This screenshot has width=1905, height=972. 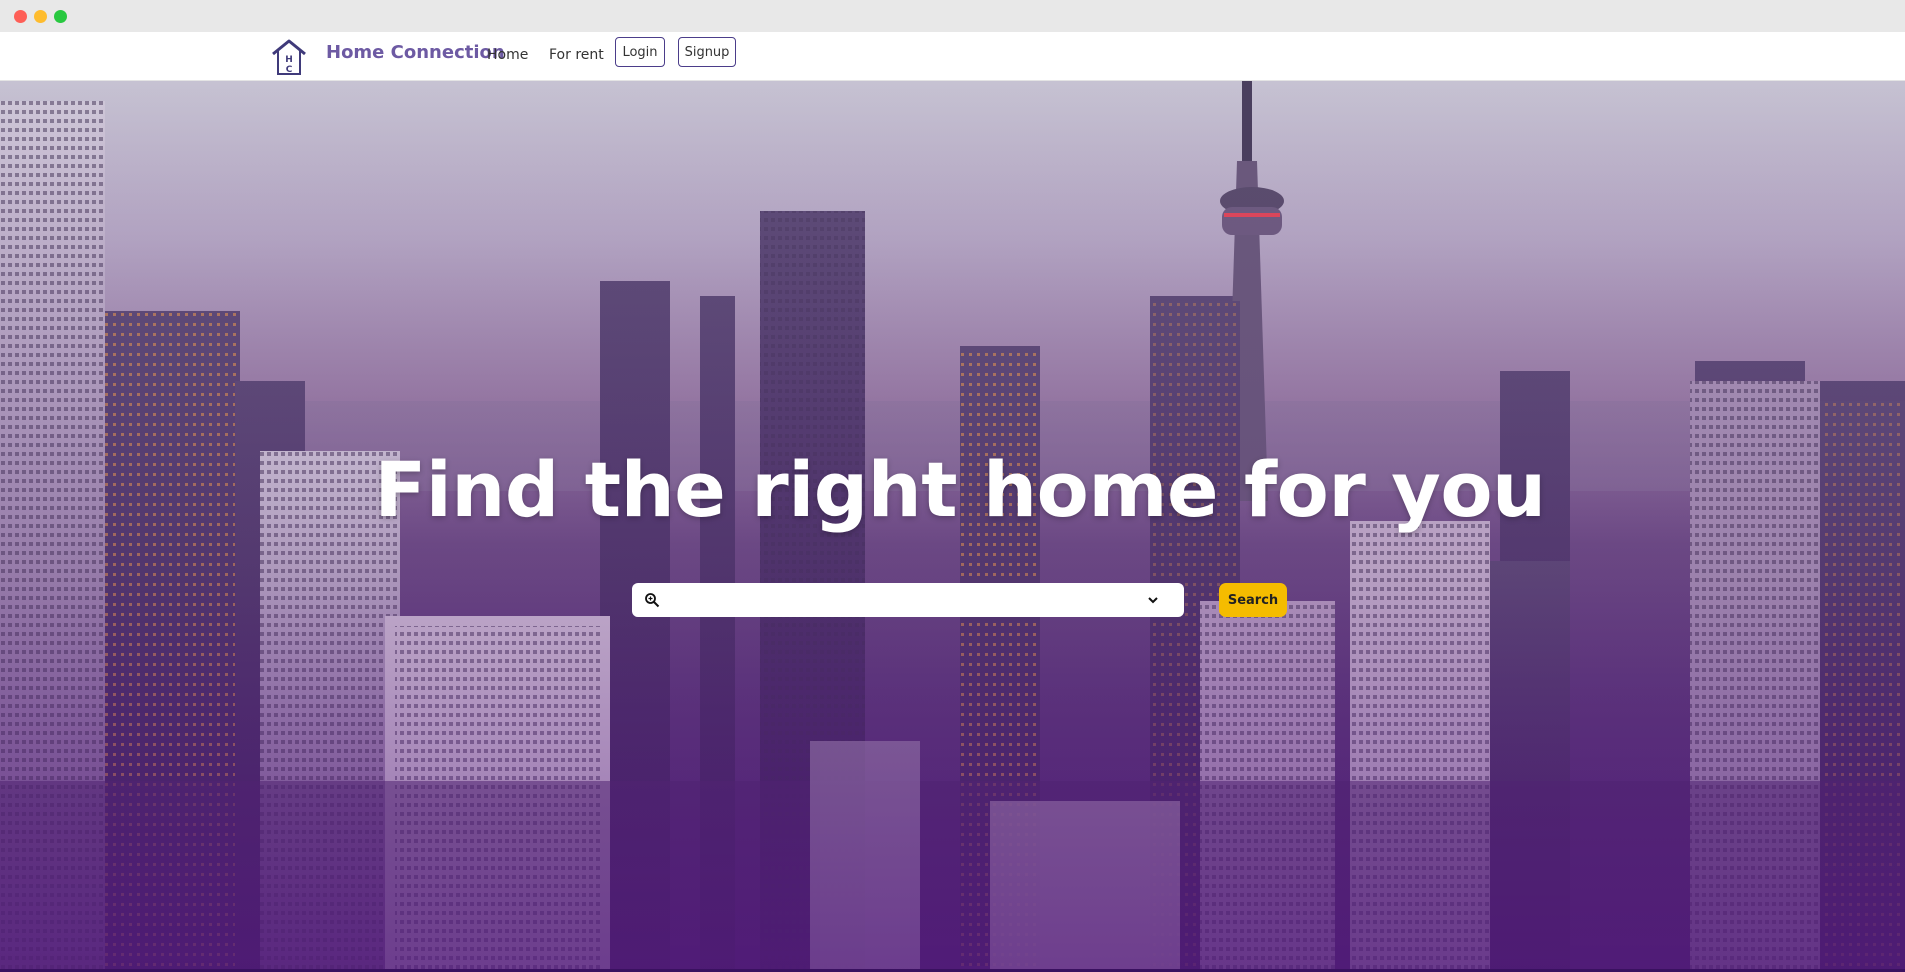 I want to click on maximize-window-button, so click(x=60, y=16).